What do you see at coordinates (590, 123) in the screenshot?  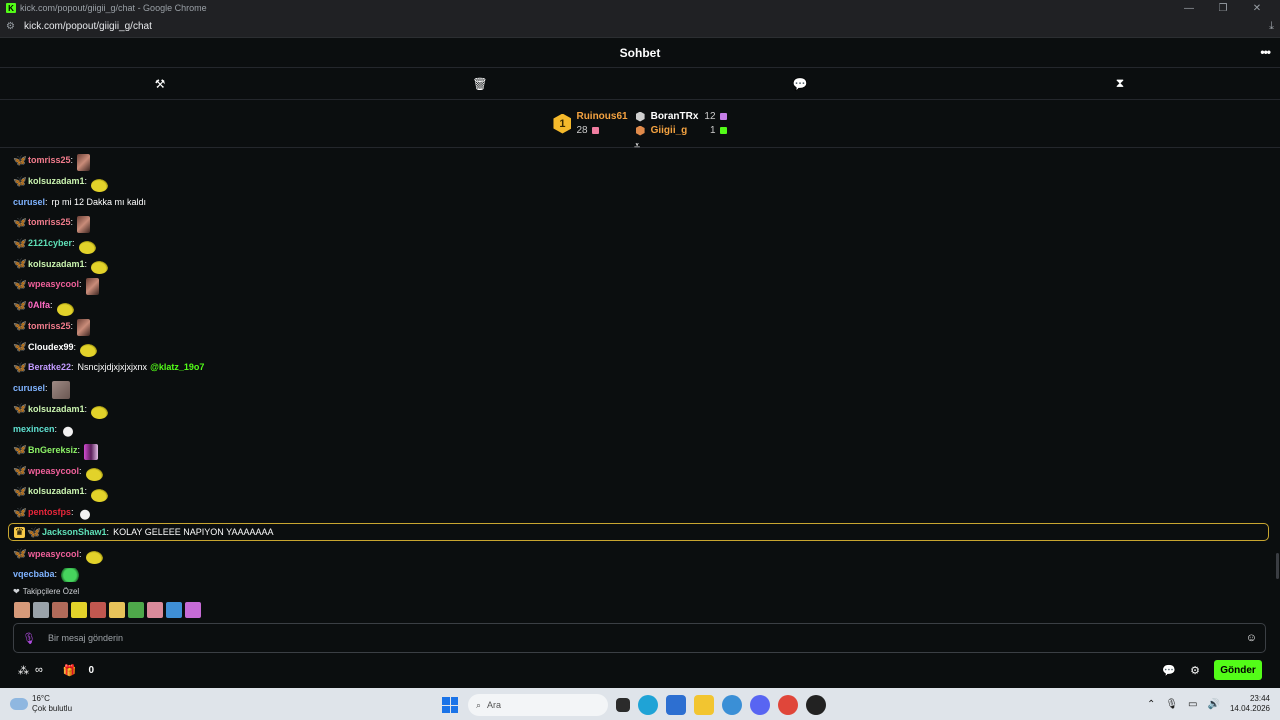 I see `leaderboard-first: 1 Ruinous61 28` at bounding box center [590, 123].